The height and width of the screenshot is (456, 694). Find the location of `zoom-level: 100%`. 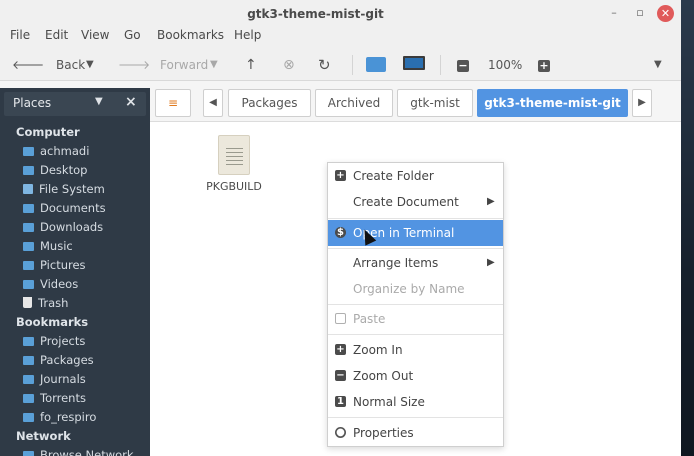

zoom-level: 100% is located at coordinates (505, 65).